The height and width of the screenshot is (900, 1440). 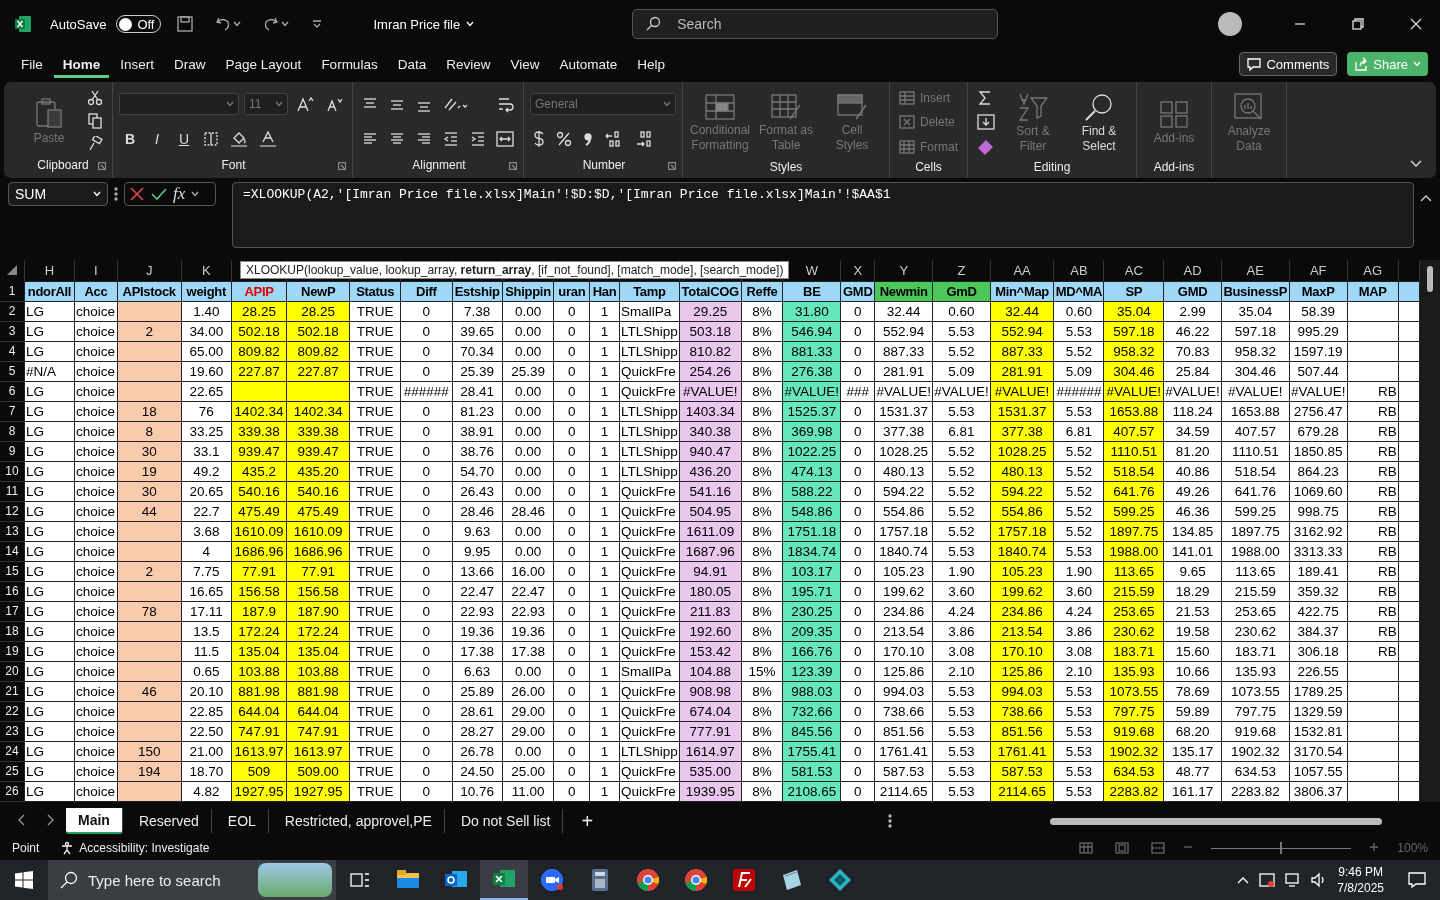 I want to click on column-letter: AD, so click(x=1192, y=271).